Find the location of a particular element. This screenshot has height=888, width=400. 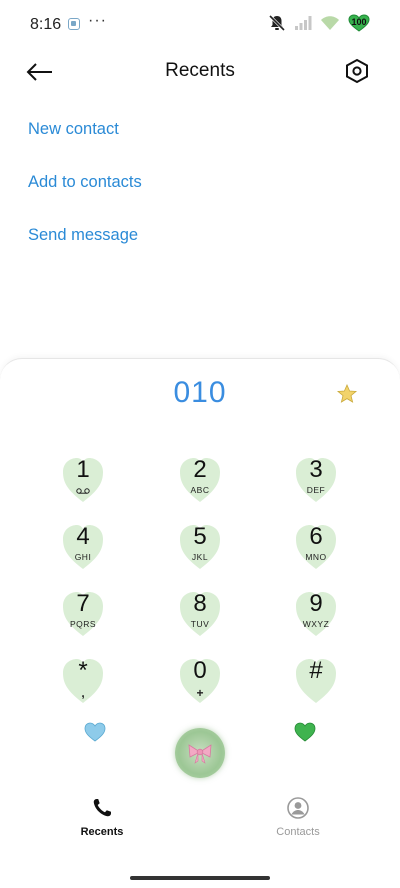

key-6: 6 MNO is located at coordinates (316, 547).